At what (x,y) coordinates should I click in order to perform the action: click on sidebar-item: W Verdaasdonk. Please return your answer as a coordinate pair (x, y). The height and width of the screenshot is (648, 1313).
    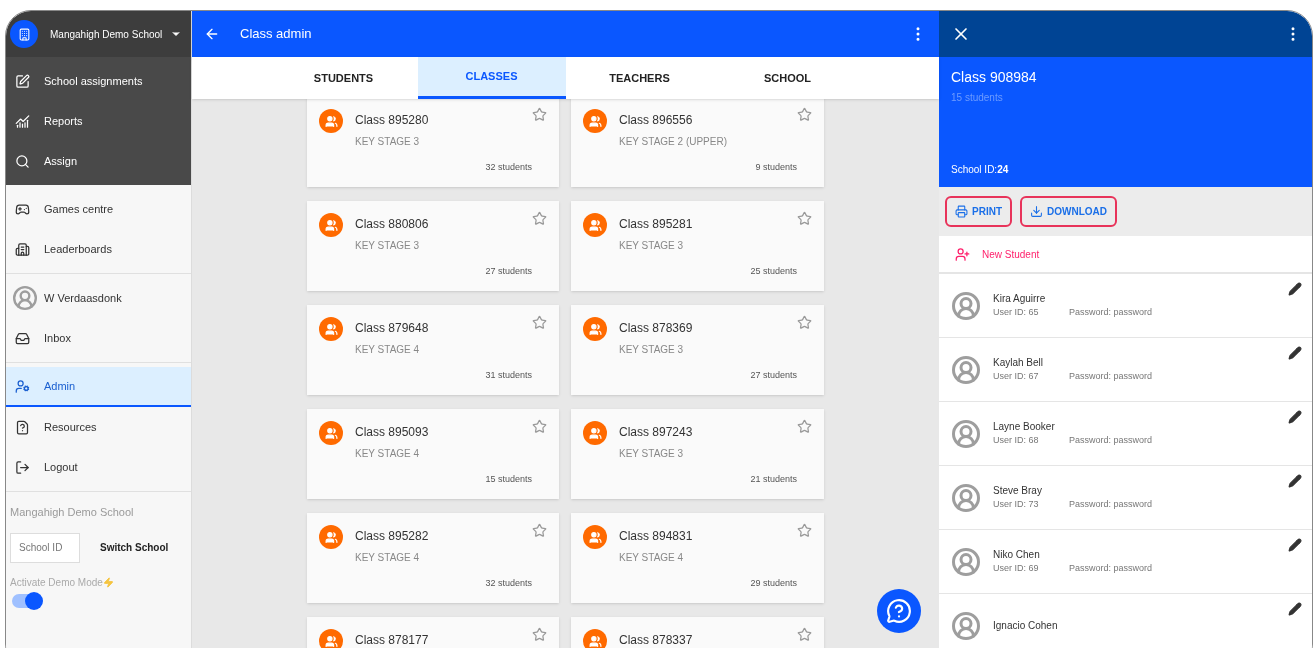
    Looking at the image, I should click on (98, 298).